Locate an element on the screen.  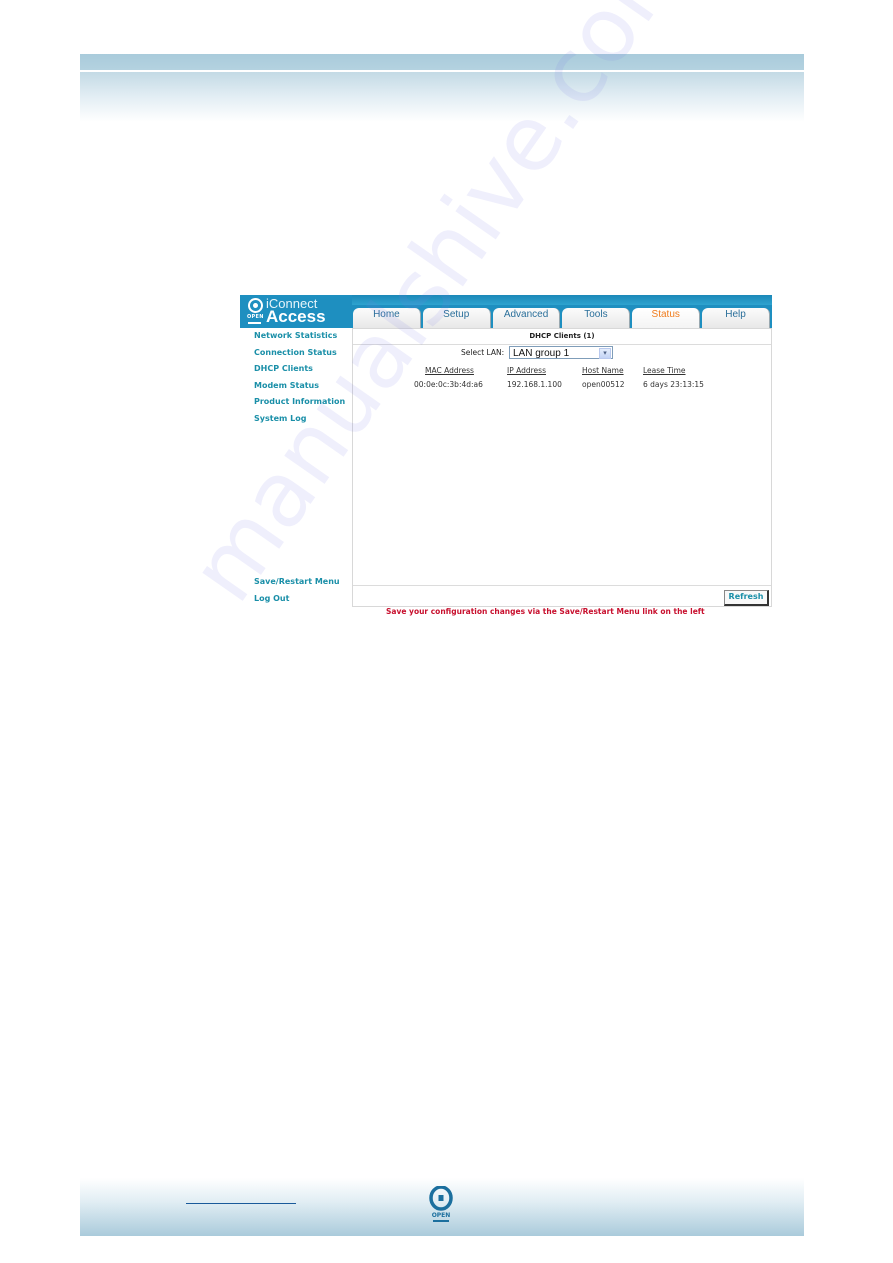
sidebar-bottom-menu: Save/Restart Menu Log Out is located at coordinates (297, 592).